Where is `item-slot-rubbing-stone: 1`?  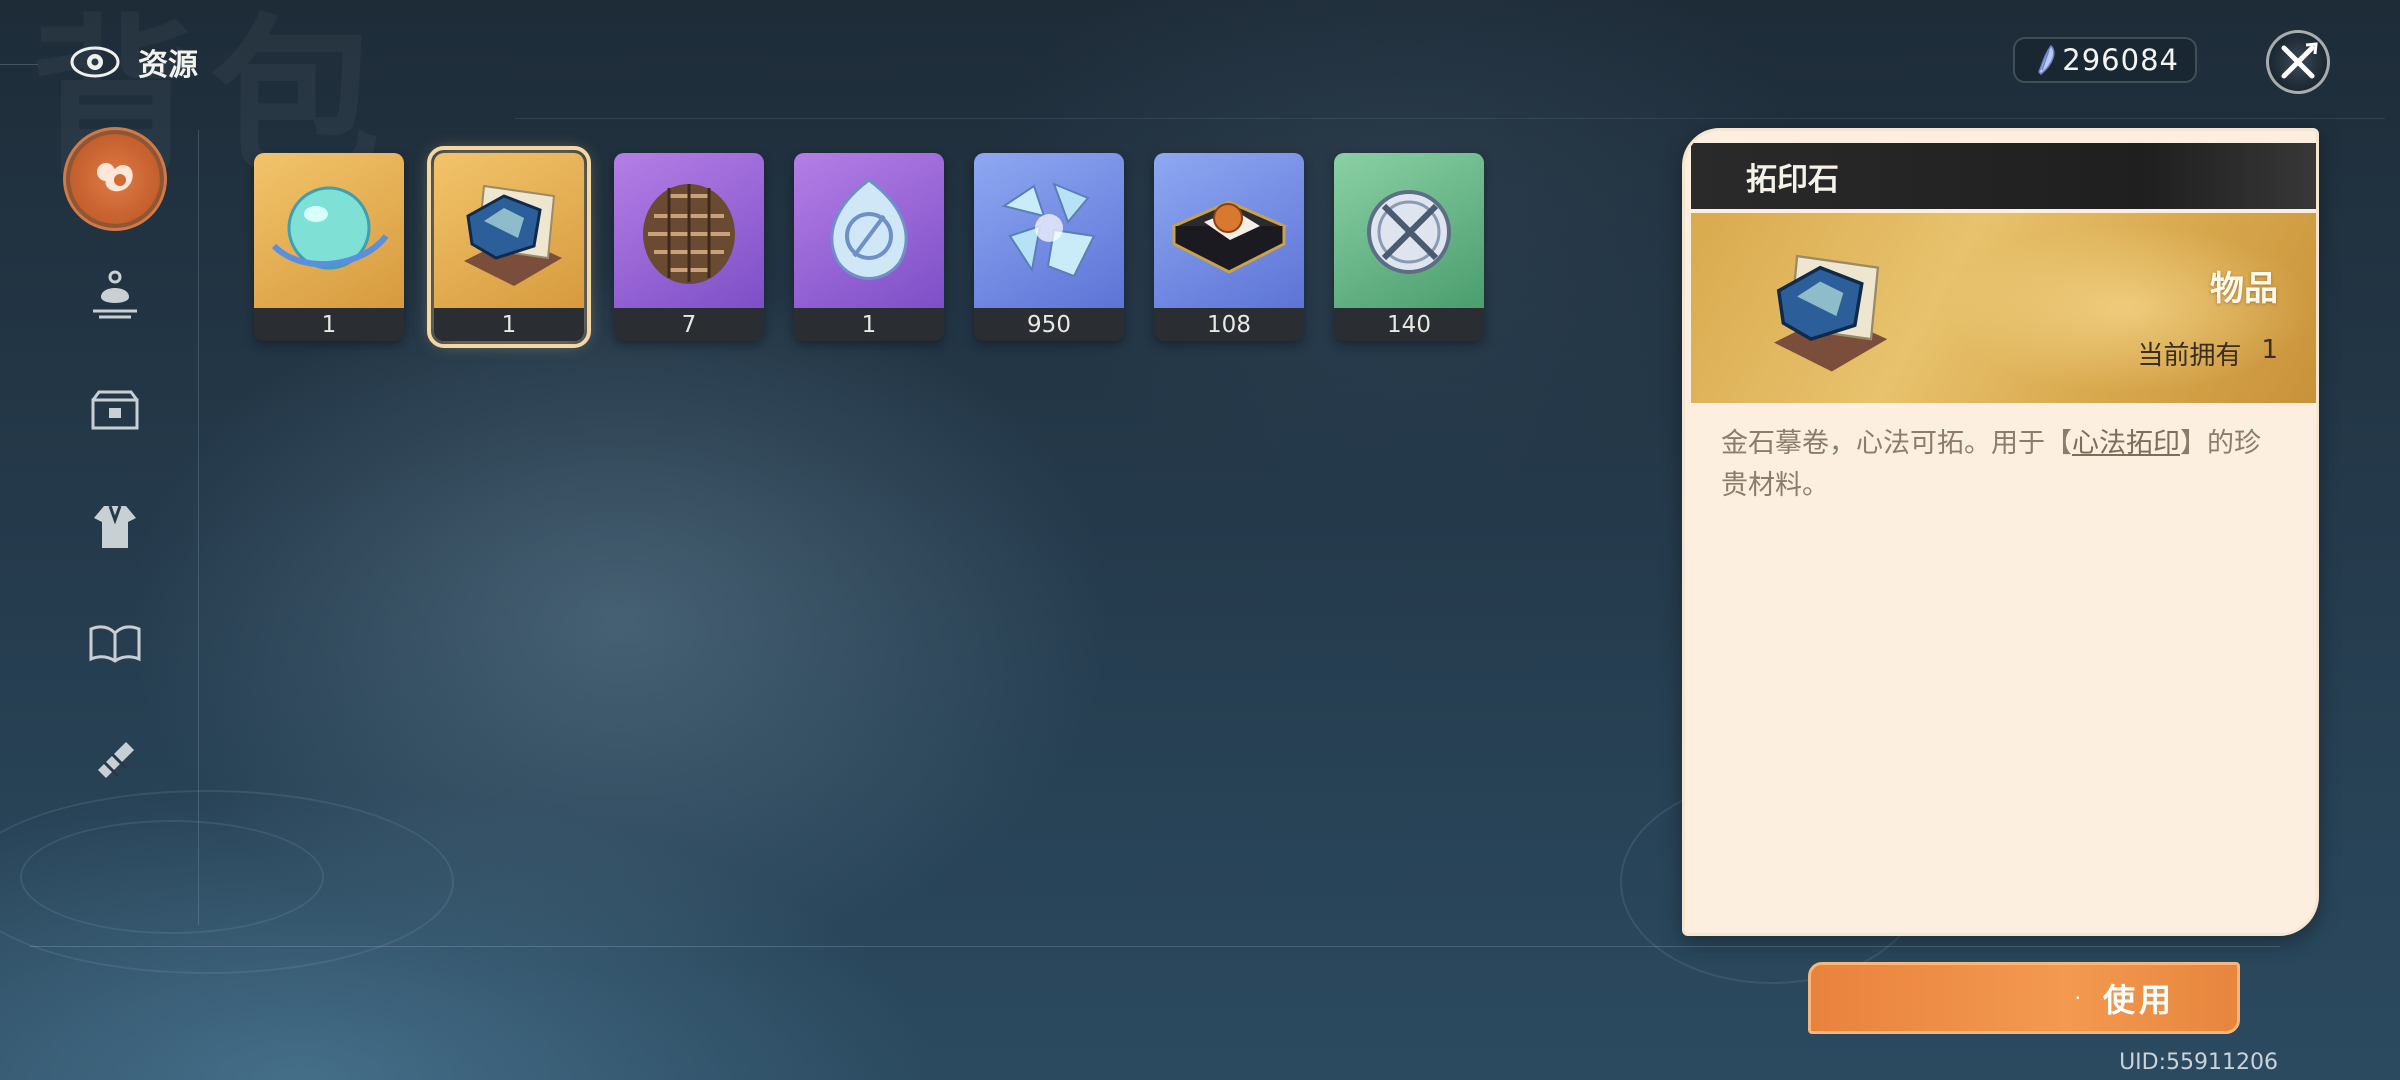
item-slot-rubbing-stone: 1 is located at coordinates (509, 247).